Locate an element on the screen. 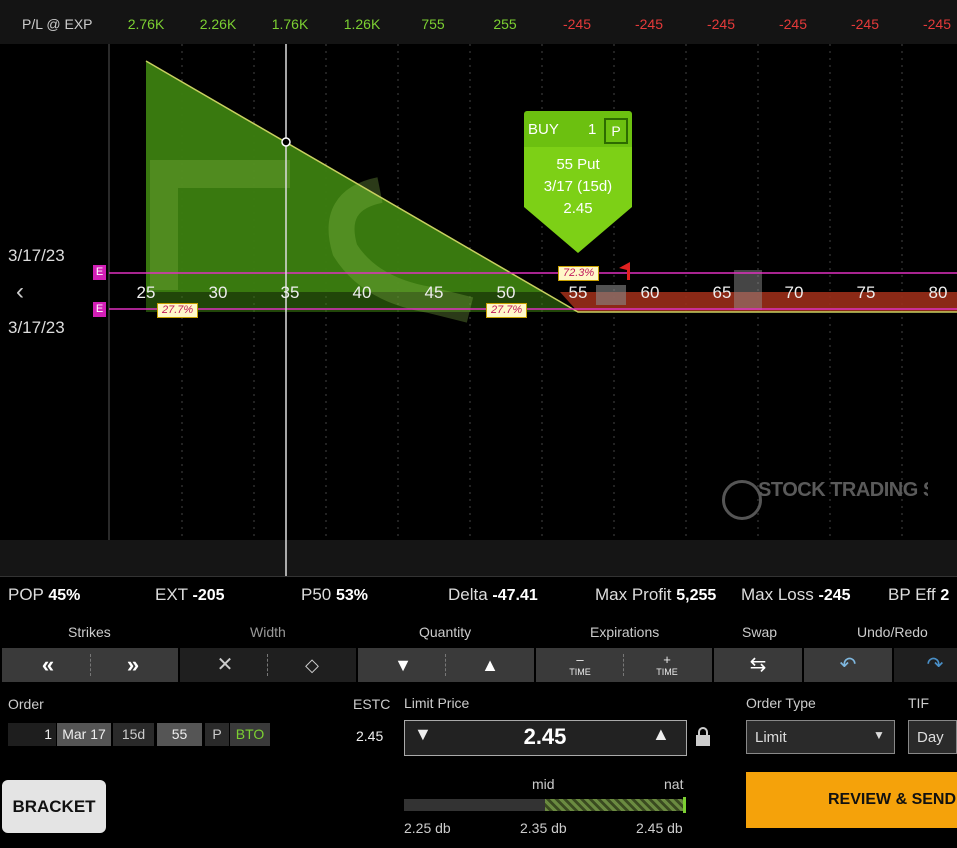 Image resolution: width=957 pixels, height=848 pixels. chevron-left-icon: ‹ is located at coordinates (20, 292).